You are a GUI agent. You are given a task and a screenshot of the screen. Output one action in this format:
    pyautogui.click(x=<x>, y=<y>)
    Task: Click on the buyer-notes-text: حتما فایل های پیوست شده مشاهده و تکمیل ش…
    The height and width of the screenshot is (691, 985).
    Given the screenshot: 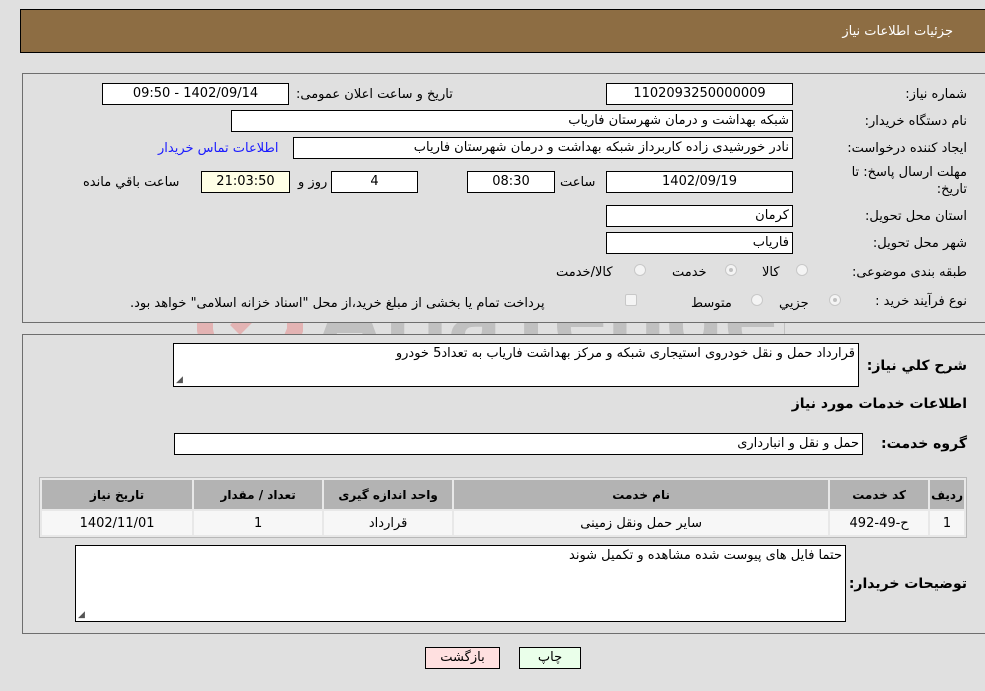 What is the action you would take?
    pyautogui.click(x=705, y=555)
    